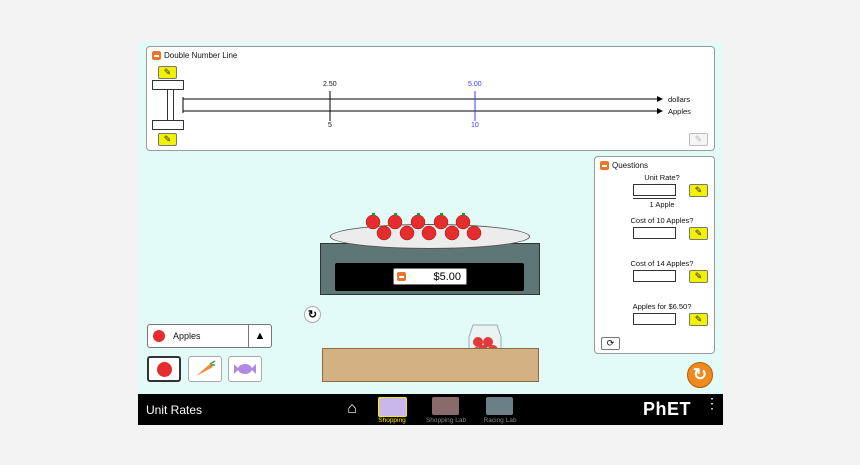  What do you see at coordinates (430, 365) in the screenshot?
I see `shelf` at bounding box center [430, 365].